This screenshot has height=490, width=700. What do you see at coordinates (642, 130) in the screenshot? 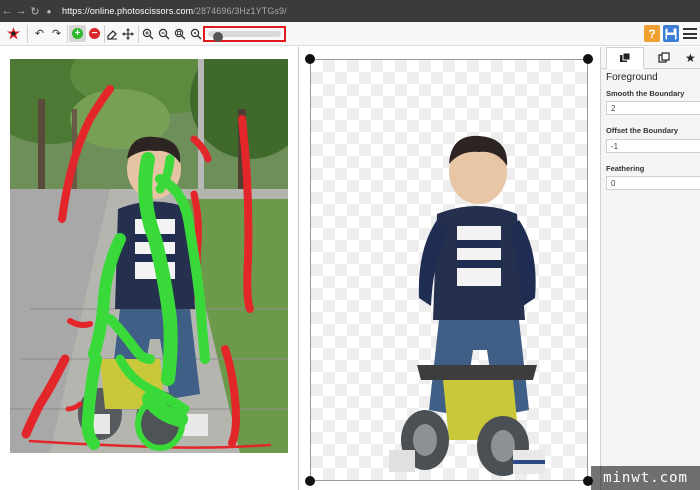
I see `offset-boundary-label: Offset the Boundary` at bounding box center [642, 130].